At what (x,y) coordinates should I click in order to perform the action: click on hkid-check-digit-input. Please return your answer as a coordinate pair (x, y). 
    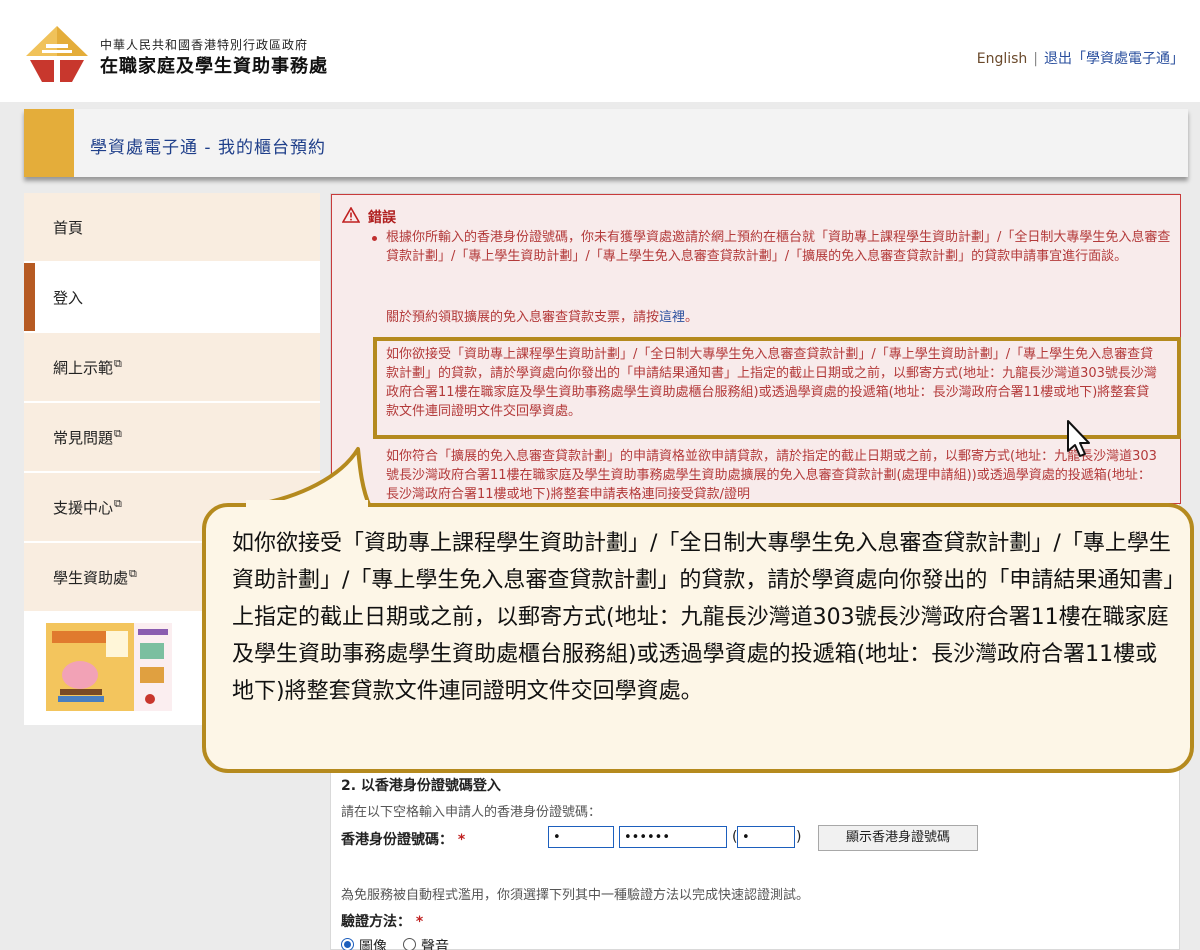
    Looking at the image, I should click on (766, 837).